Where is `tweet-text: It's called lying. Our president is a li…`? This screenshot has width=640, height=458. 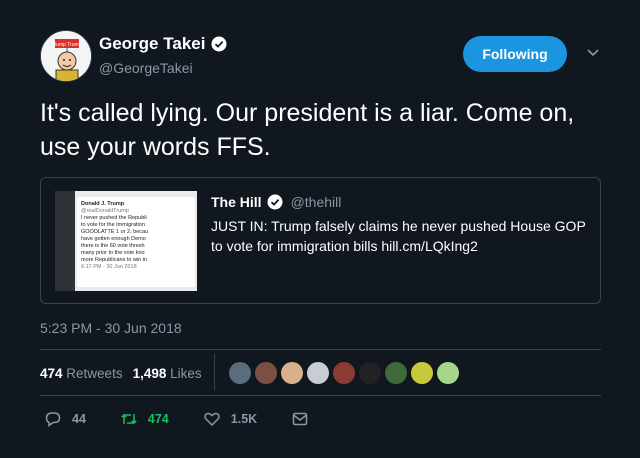 tweet-text: It's called lying. Our president is a li… is located at coordinates (307, 130).